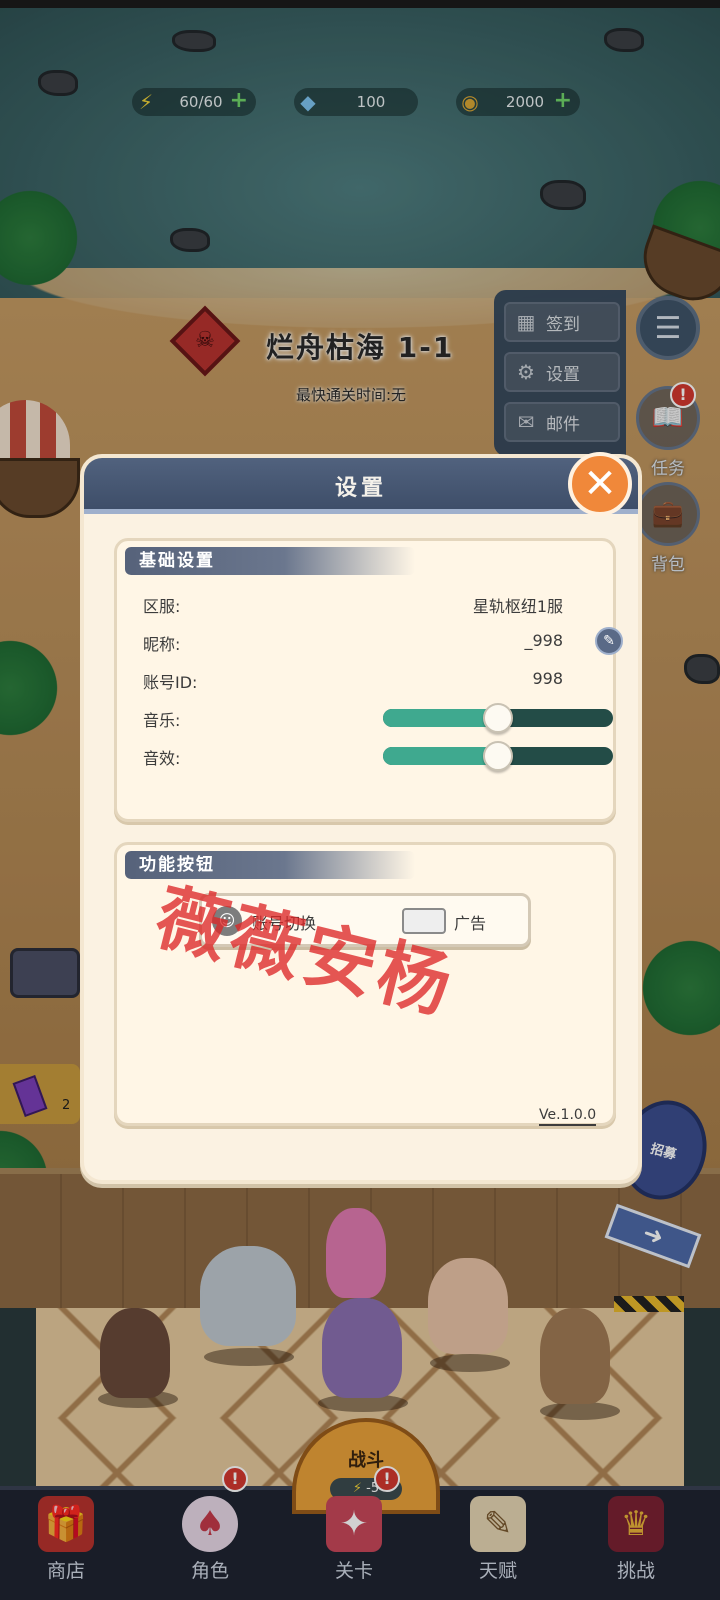 The image size is (720, 1600). I want to click on close-icon: ✕, so click(600, 484).